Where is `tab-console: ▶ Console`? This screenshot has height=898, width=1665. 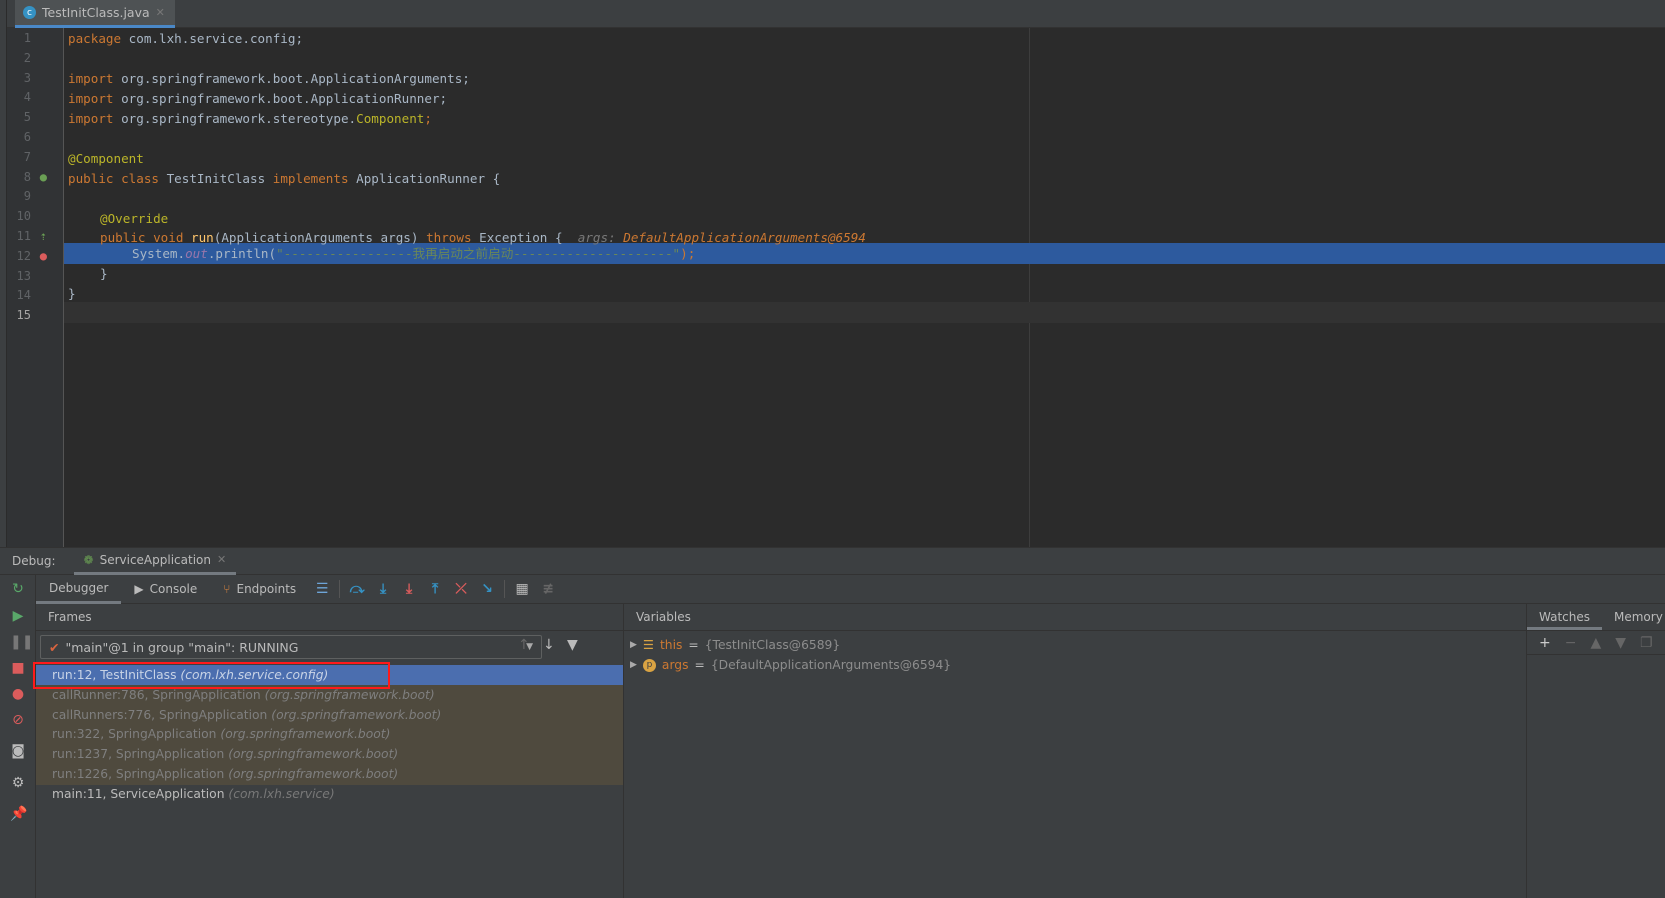 tab-console: ▶ Console is located at coordinates (165, 589).